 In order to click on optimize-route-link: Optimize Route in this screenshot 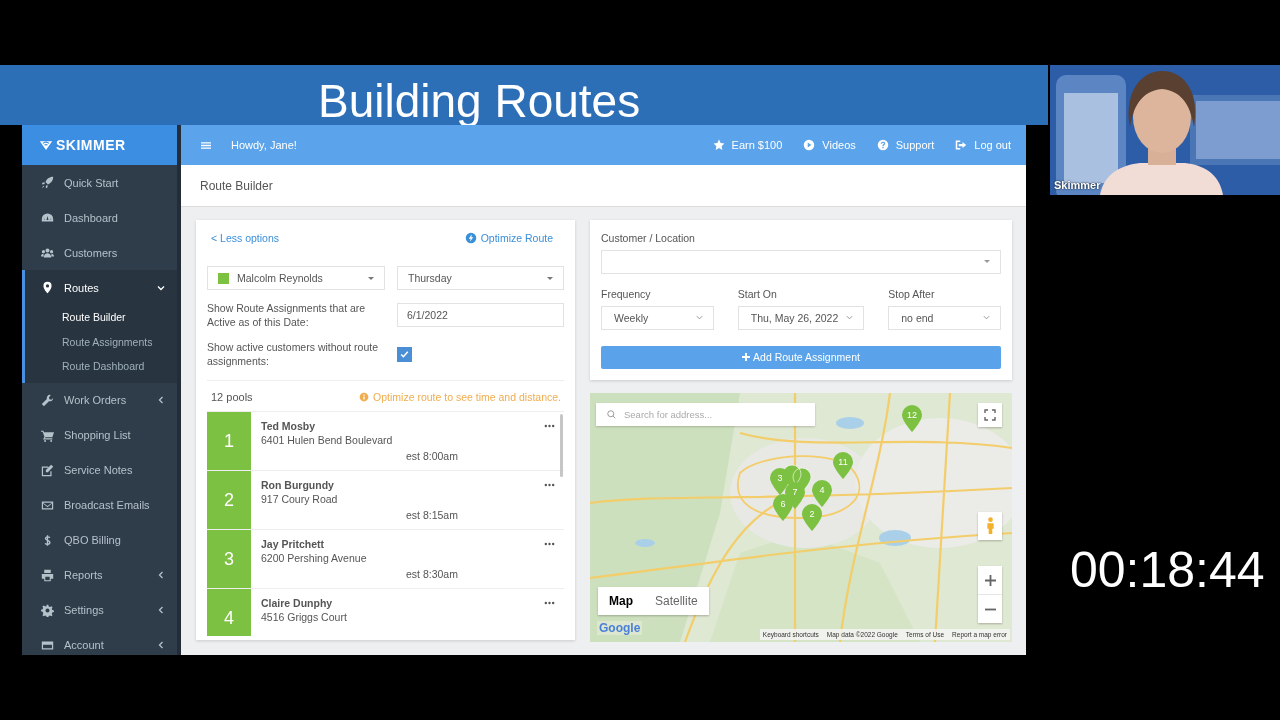, I will do `click(508, 237)`.